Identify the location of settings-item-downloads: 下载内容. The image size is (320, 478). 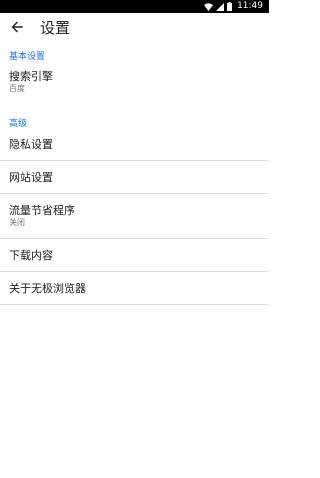
(134, 255).